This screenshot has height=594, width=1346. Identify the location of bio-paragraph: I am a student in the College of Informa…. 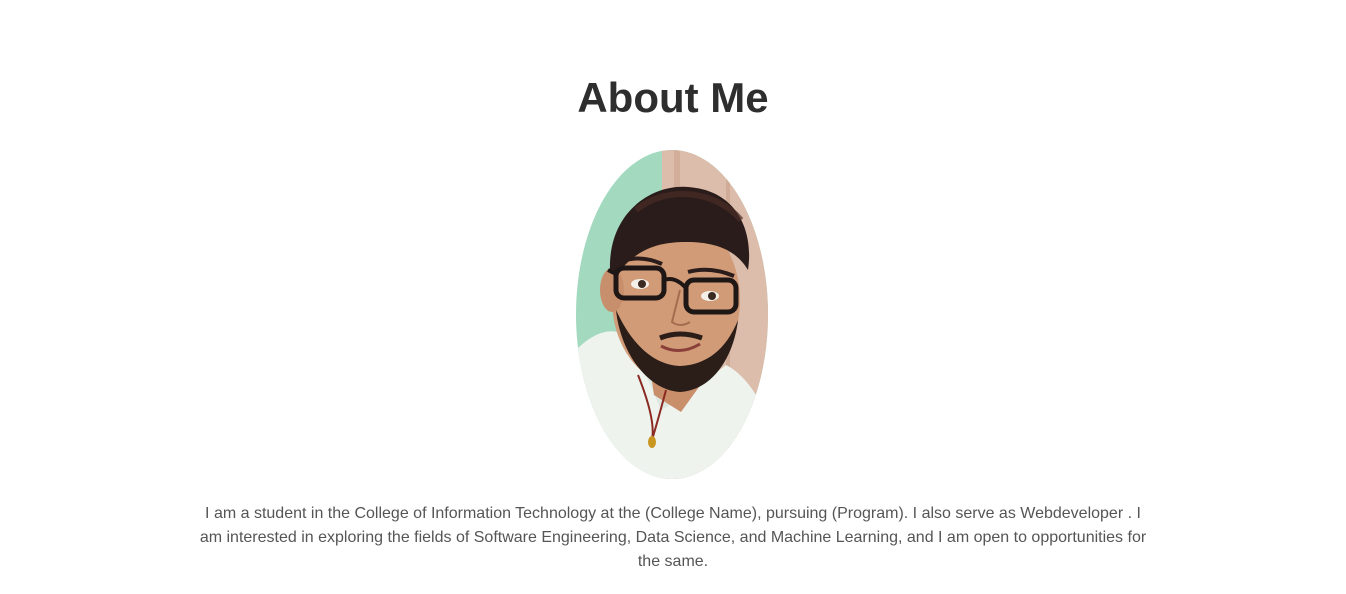
(673, 537).